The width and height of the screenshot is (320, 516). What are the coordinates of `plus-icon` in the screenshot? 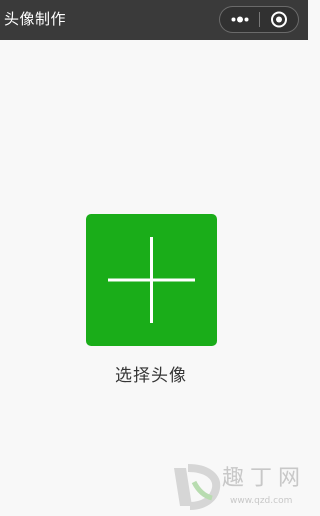 It's located at (151, 280).